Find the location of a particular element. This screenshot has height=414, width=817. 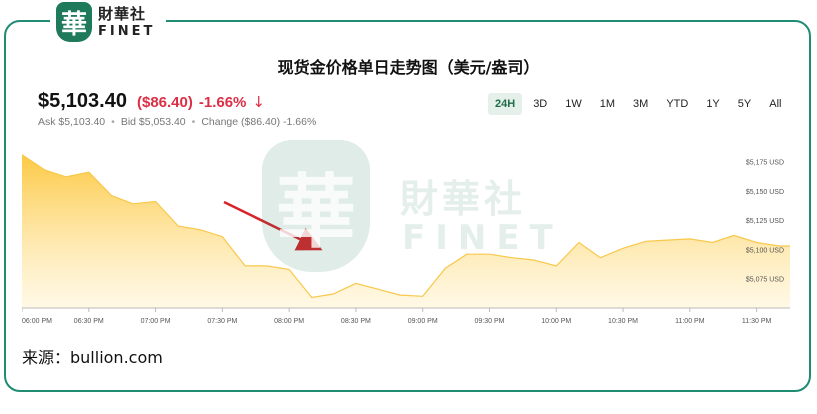

x-tick-label: 08:30 PM is located at coordinates (356, 321).